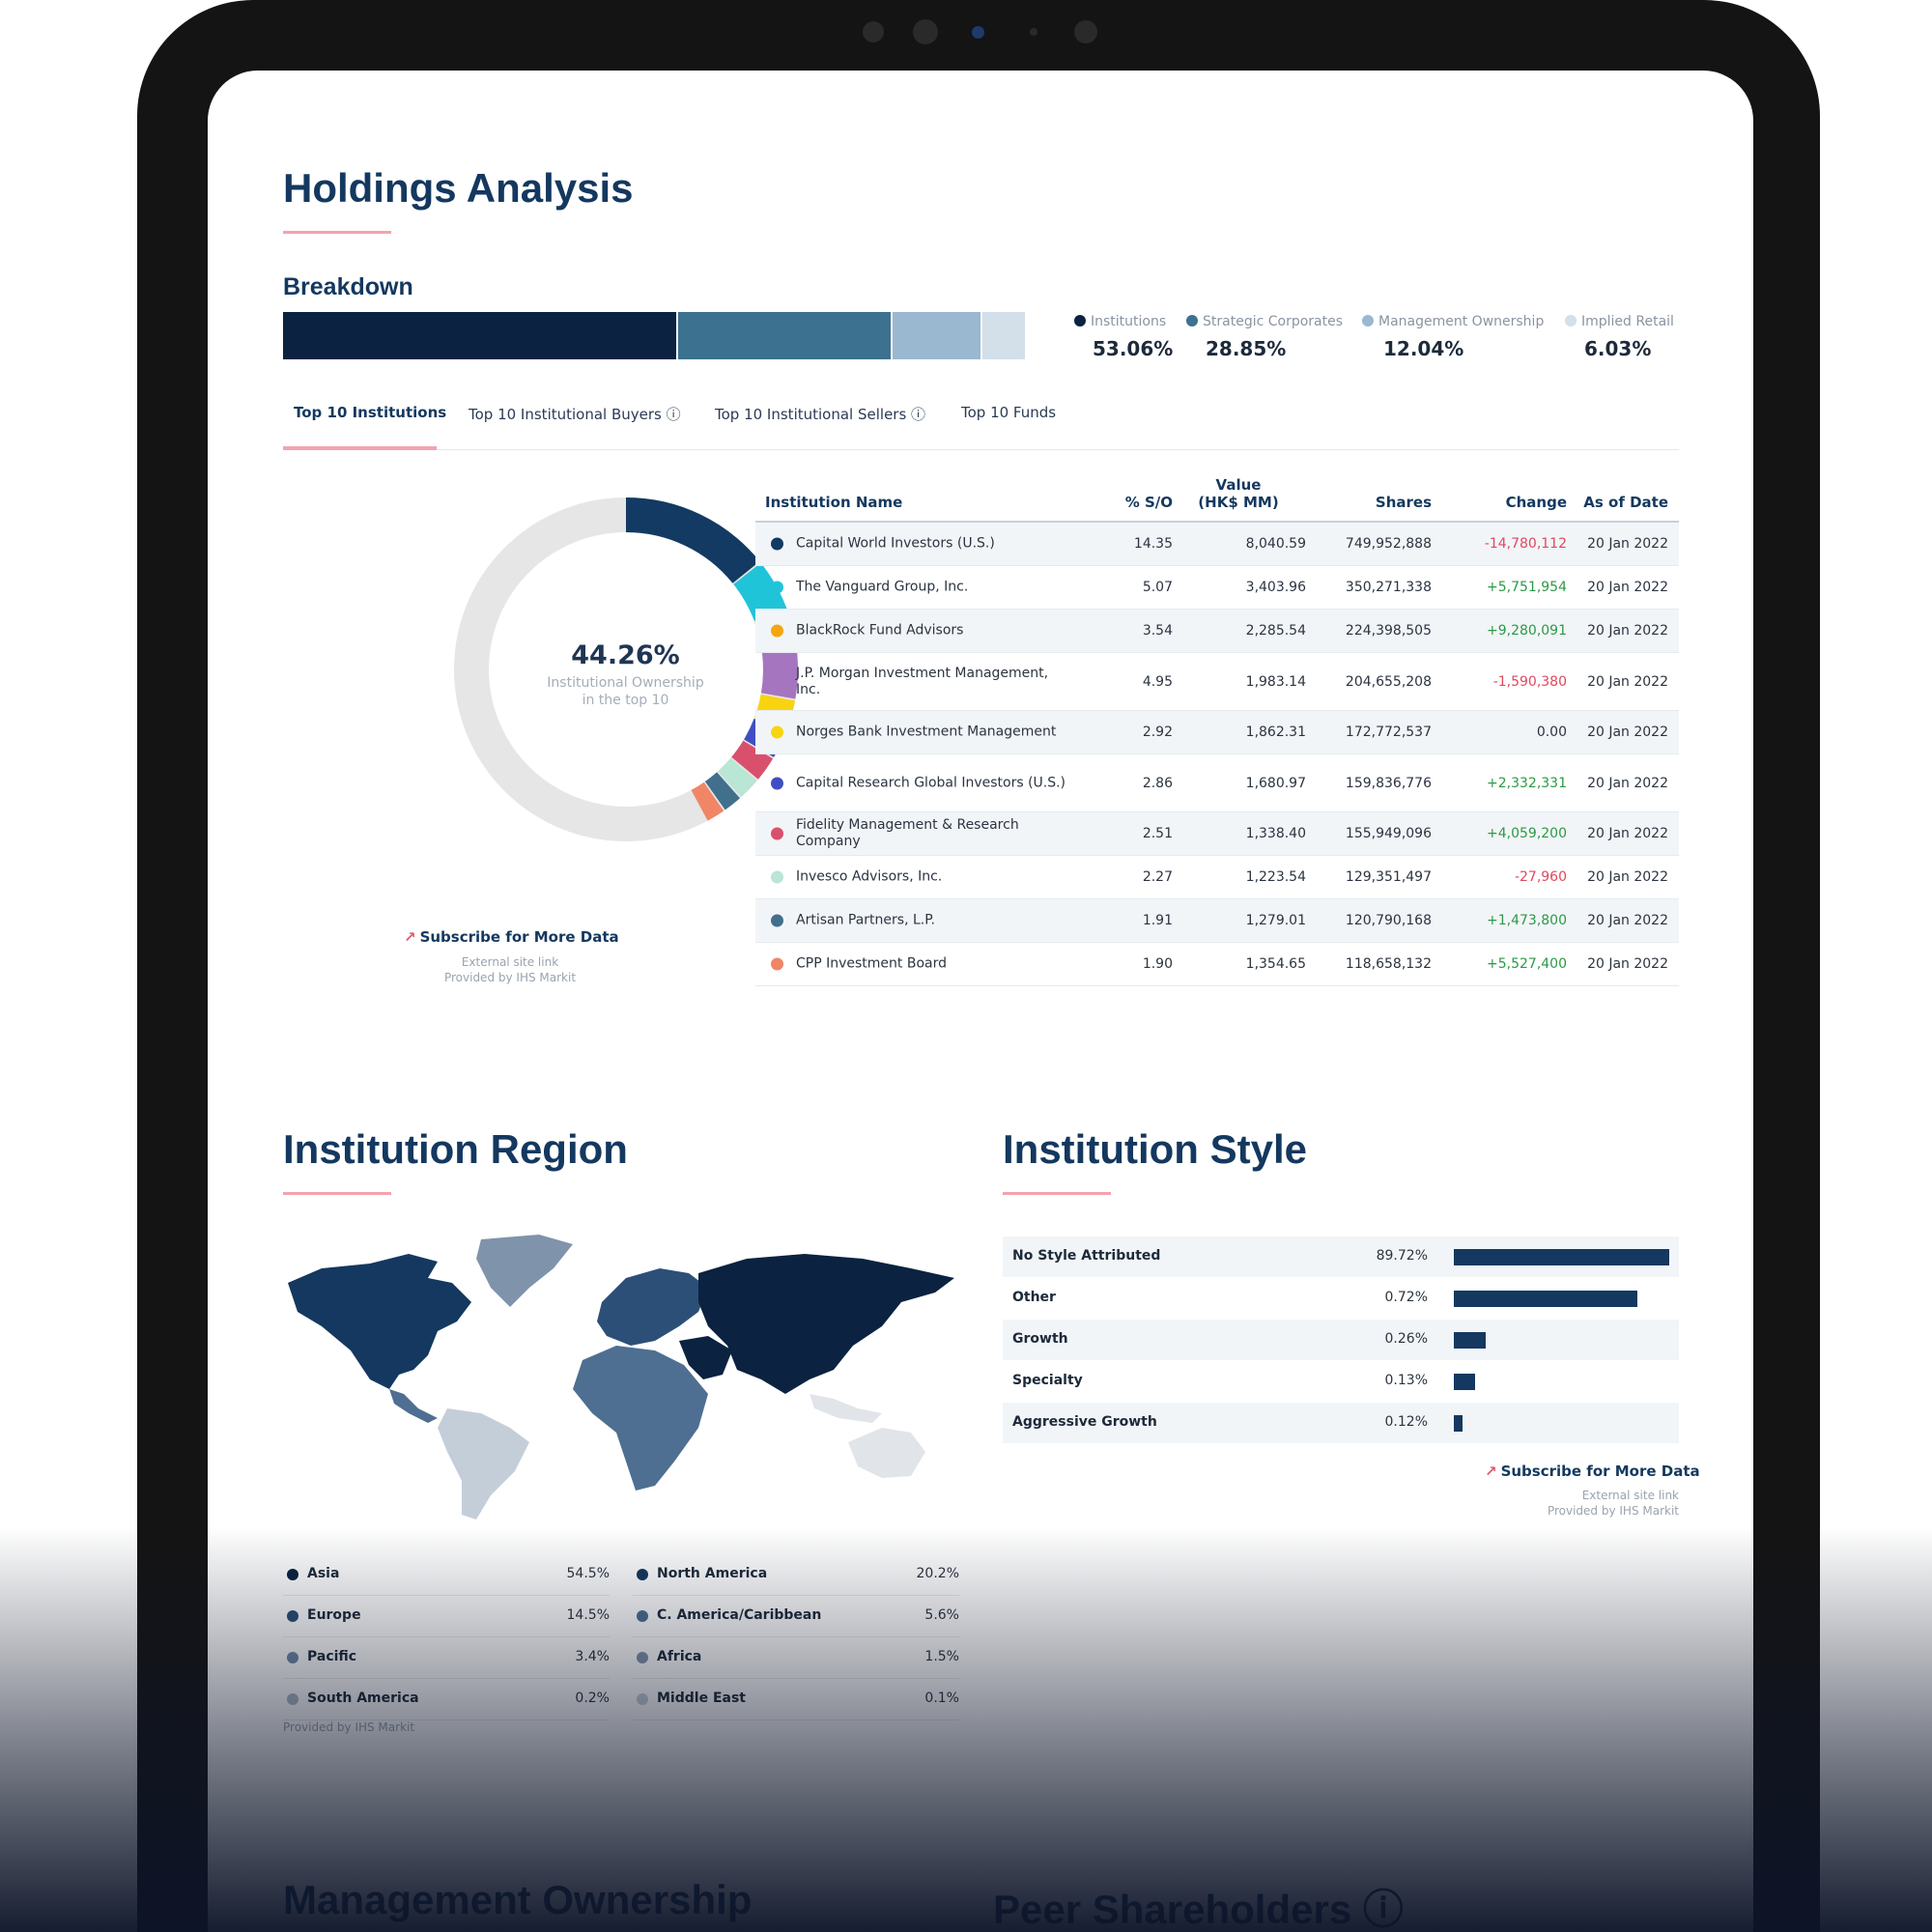  Describe the element at coordinates (1238, 485) in the screenshot. I see `col-value-line1: Value` at that location.